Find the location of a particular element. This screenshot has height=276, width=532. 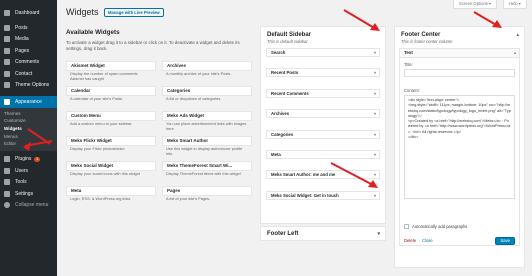

widget-title: Recent Comments is located at coordinates (290, 93).